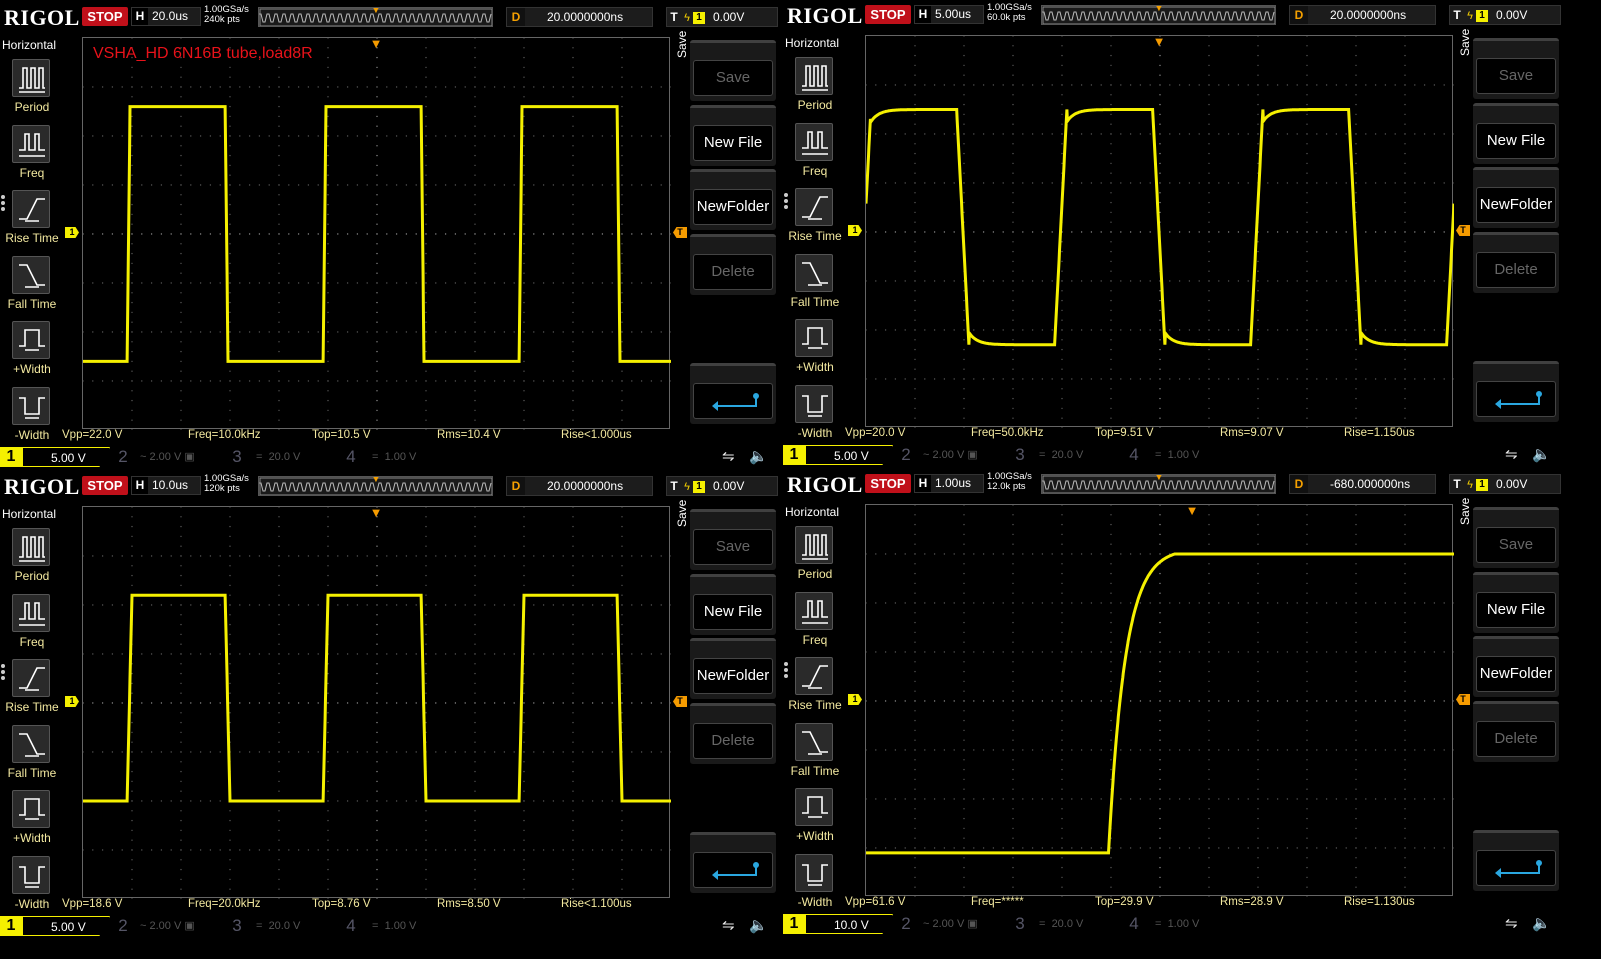 The image size is (1601, 959). I want to click on horizontal-timebase: H 5.00us, so click(949, 14).